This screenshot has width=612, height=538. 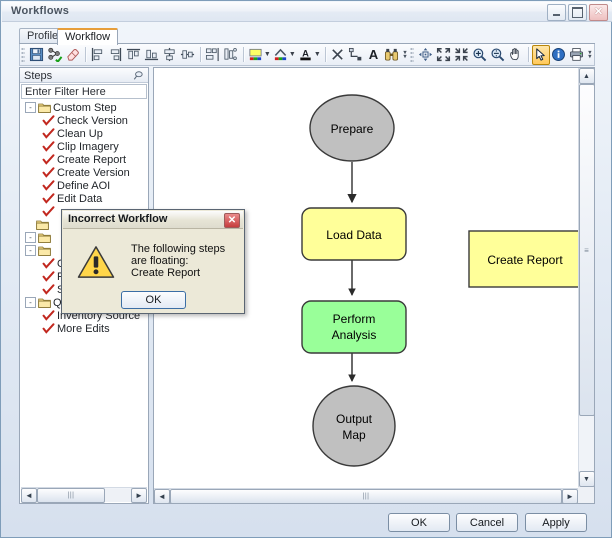 What do you see at coordinates (487, 522) in the screenshot?
I see `cancel-button: Cancel` at bounding box center [487, 522].